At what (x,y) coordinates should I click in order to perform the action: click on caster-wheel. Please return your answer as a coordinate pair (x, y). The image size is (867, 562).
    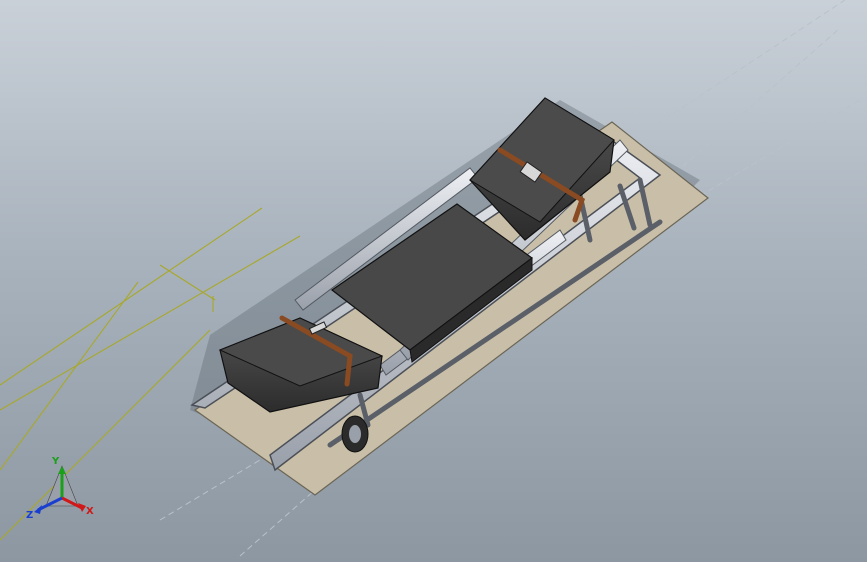
    Looking at the image, I should click on (355, 434).